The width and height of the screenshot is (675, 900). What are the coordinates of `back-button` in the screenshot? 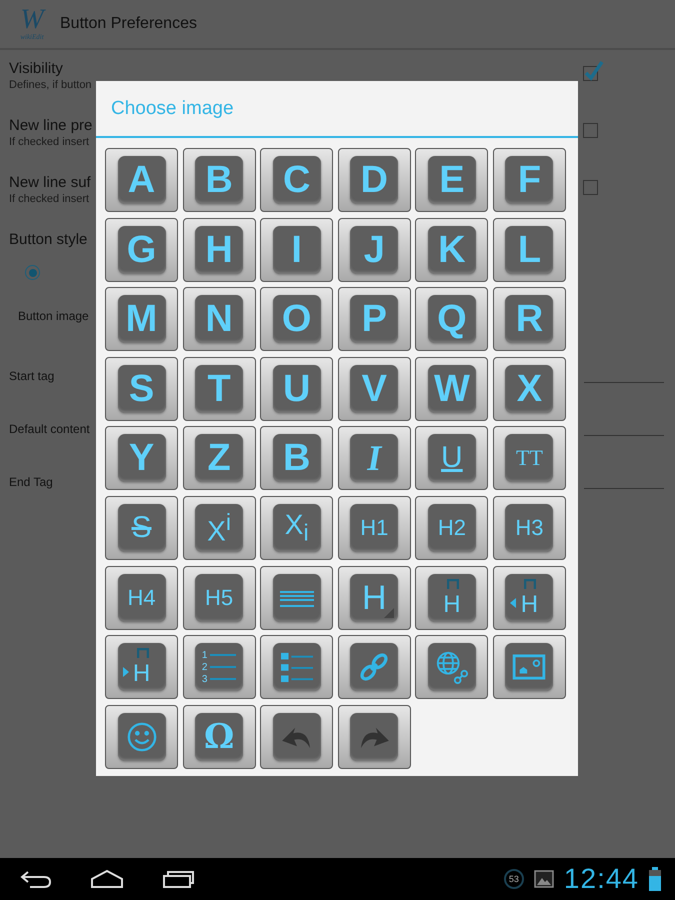 It's located at (36, 879).